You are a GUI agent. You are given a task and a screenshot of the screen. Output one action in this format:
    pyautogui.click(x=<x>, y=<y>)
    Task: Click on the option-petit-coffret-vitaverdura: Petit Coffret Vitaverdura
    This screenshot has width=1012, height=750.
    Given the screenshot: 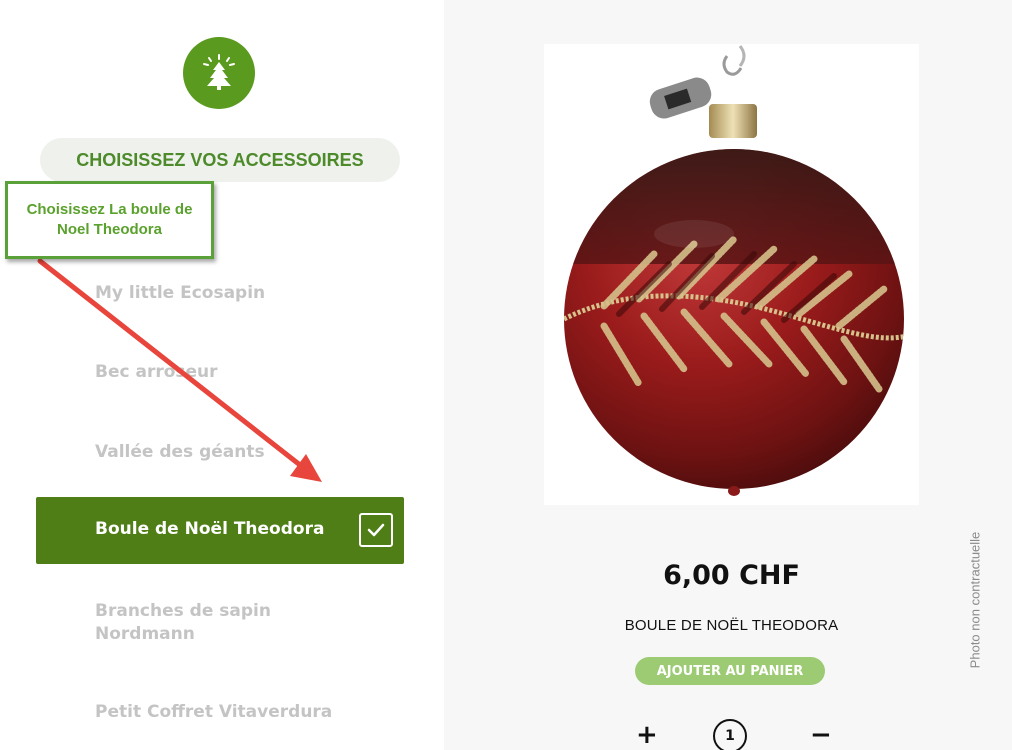 What is the action you would take?
    pyautogui.click(x=245, y=712)
    